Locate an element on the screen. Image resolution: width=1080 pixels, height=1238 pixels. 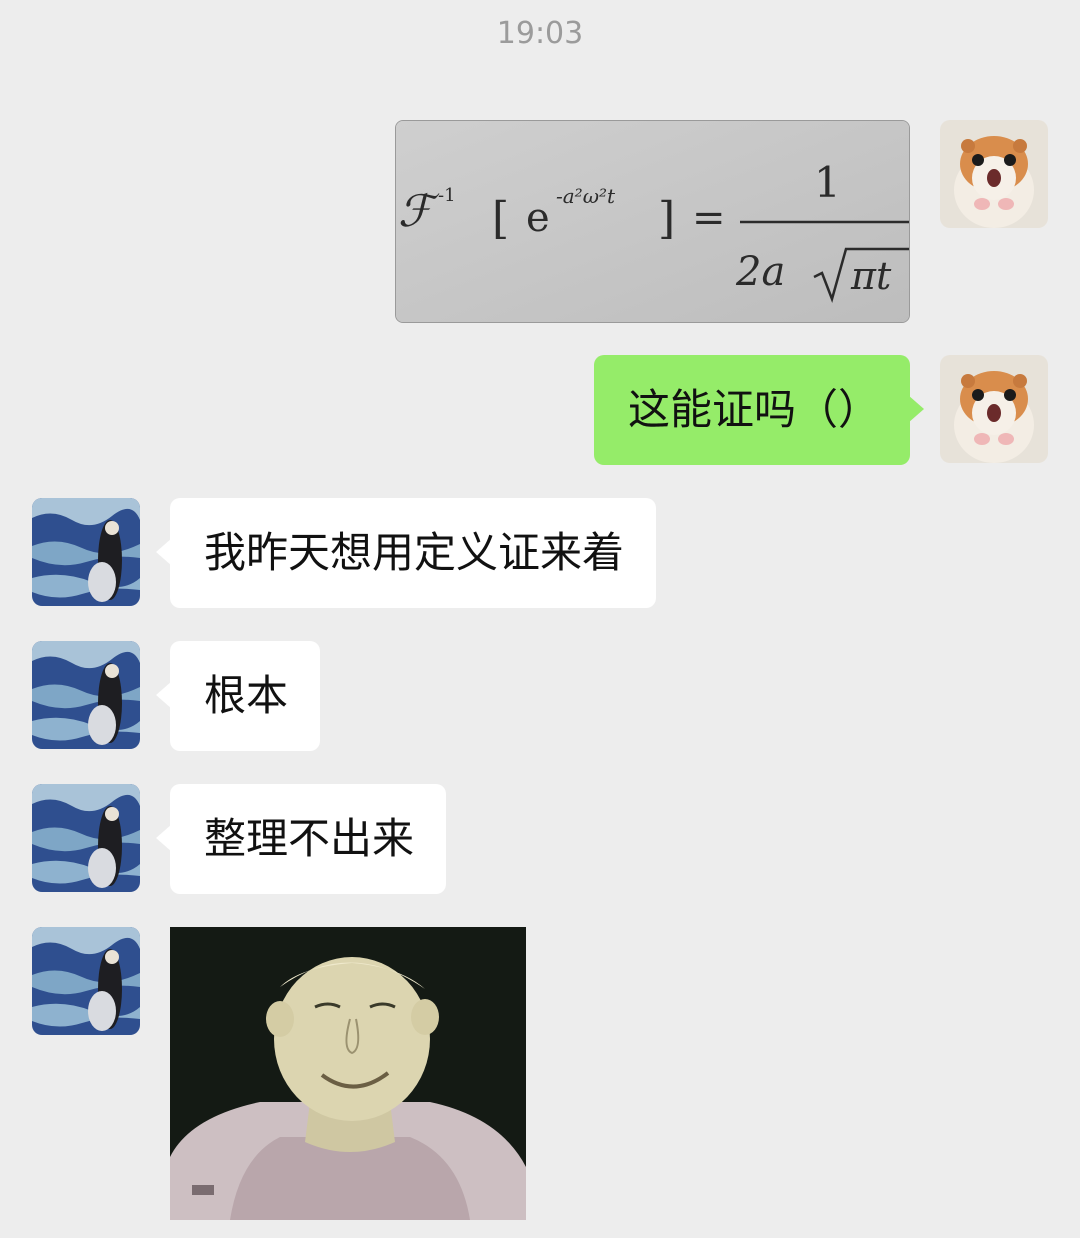
their-text-bubble: 我昨天想用定义证来着 is located at coordinates (406, 553).